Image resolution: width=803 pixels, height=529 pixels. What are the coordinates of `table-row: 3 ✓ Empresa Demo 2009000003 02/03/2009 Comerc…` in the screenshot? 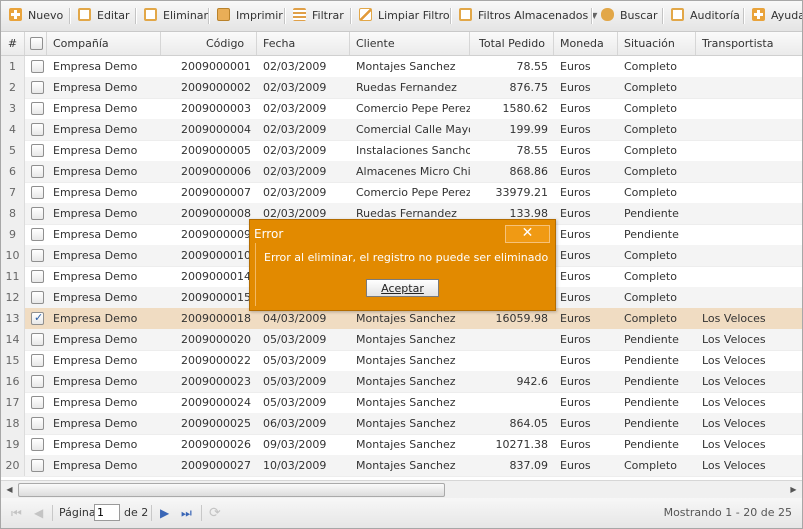 It's located at (401, 109).